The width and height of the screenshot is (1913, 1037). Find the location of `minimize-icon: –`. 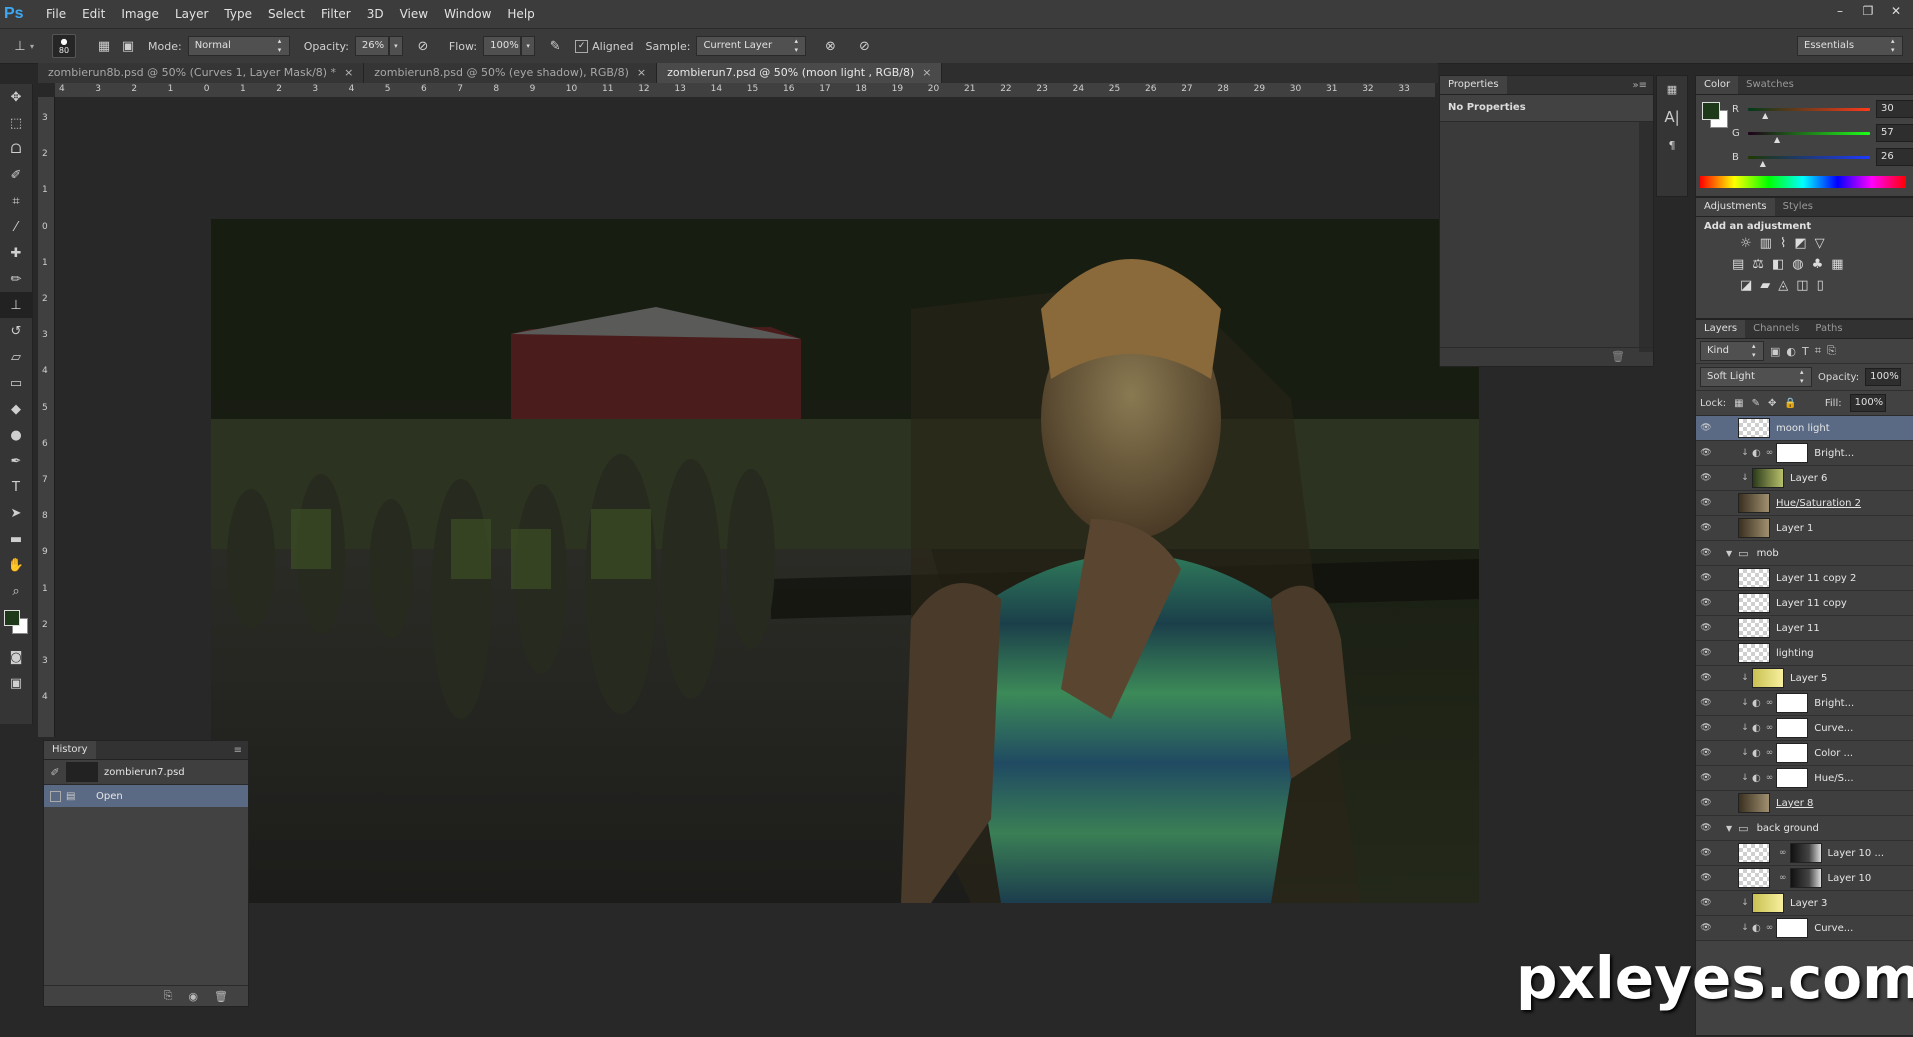

minimize-icon: – is located at coordinates (1840, 11).